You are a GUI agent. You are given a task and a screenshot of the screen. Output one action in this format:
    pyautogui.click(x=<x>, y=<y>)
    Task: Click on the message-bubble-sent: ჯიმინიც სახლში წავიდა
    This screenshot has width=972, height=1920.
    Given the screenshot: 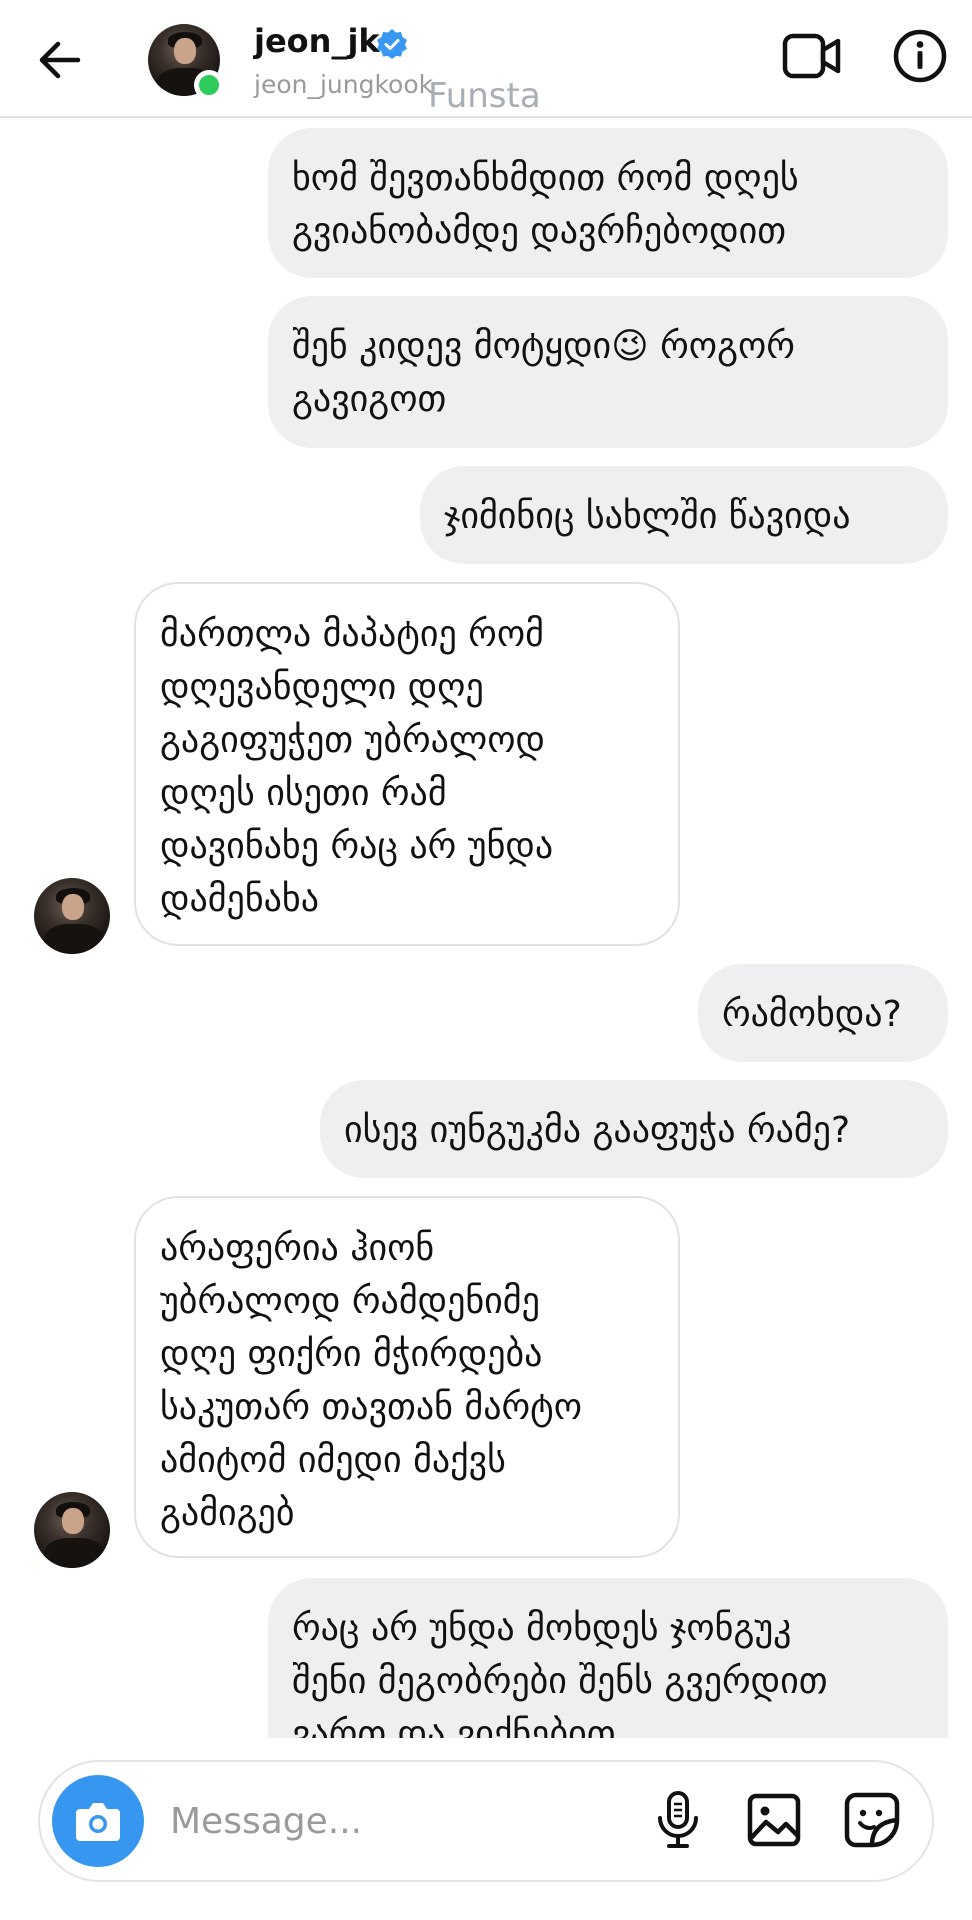 What is the action you would take?
    pyautogui.click(x=684, y=515)
    